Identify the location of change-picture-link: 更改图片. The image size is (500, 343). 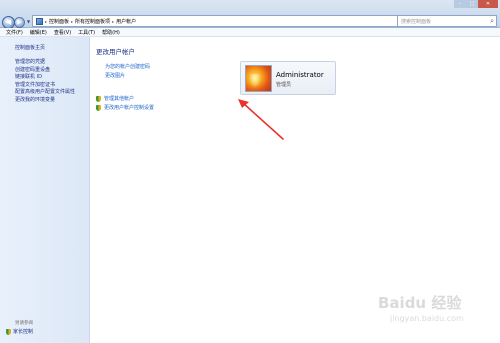
(115, 75).